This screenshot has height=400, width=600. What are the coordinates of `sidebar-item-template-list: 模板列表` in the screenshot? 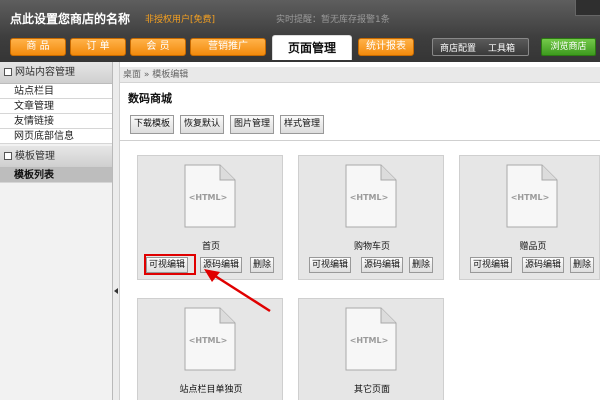 It's located at (56, 175).